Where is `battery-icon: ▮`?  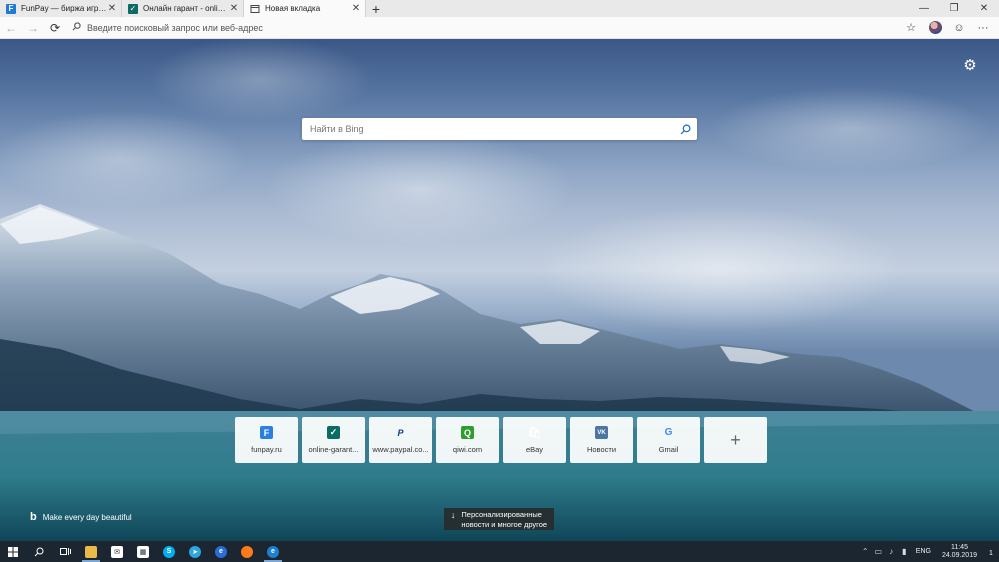 battery-icon: ▮ is located at coordinates (904, 551).